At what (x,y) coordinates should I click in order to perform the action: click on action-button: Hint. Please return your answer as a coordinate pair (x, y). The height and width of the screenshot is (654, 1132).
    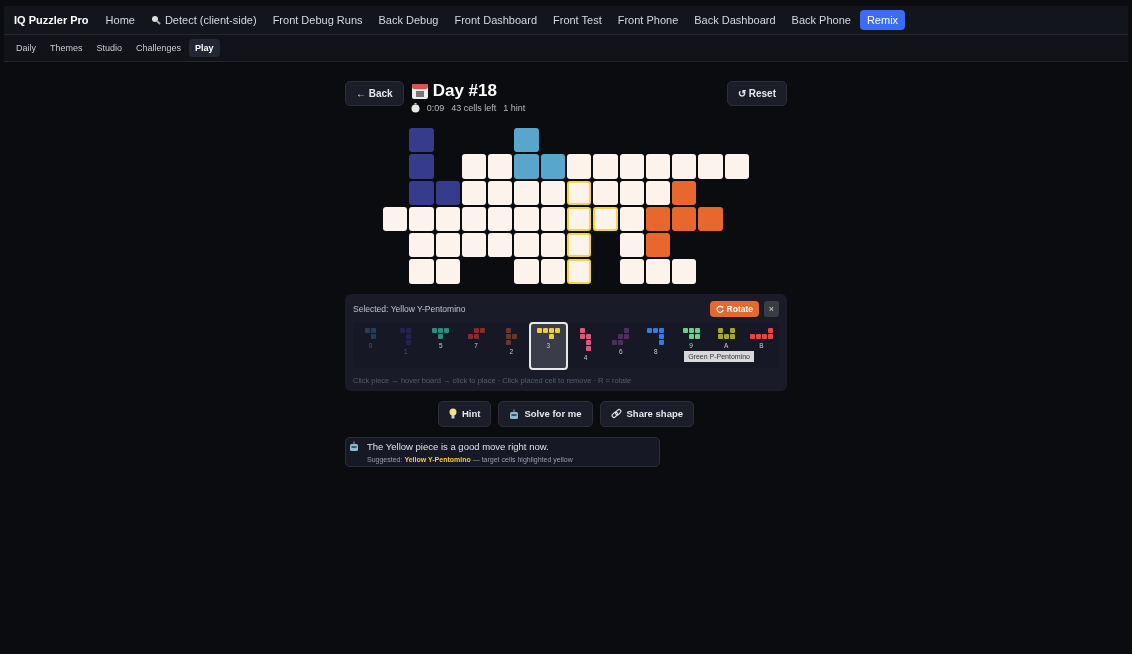
    Looking at the image, I should click on (465, 413).